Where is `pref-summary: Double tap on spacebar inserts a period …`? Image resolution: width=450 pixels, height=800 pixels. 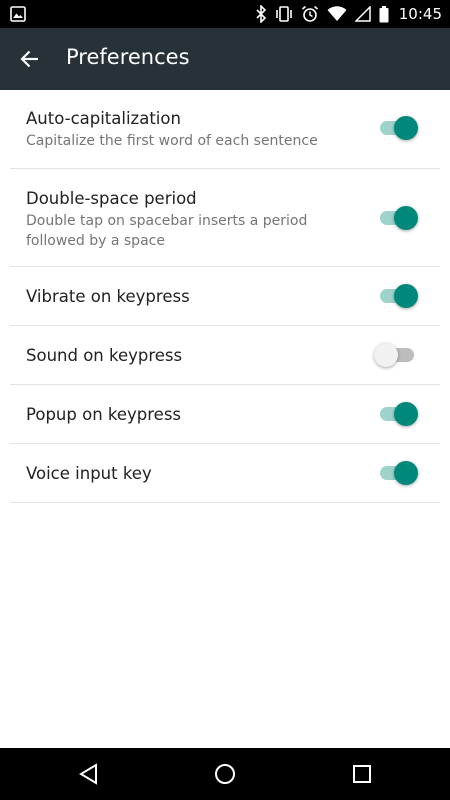
pref-summary: Double tap on spacebar inserts a period … is located at coordinates (167, 231).